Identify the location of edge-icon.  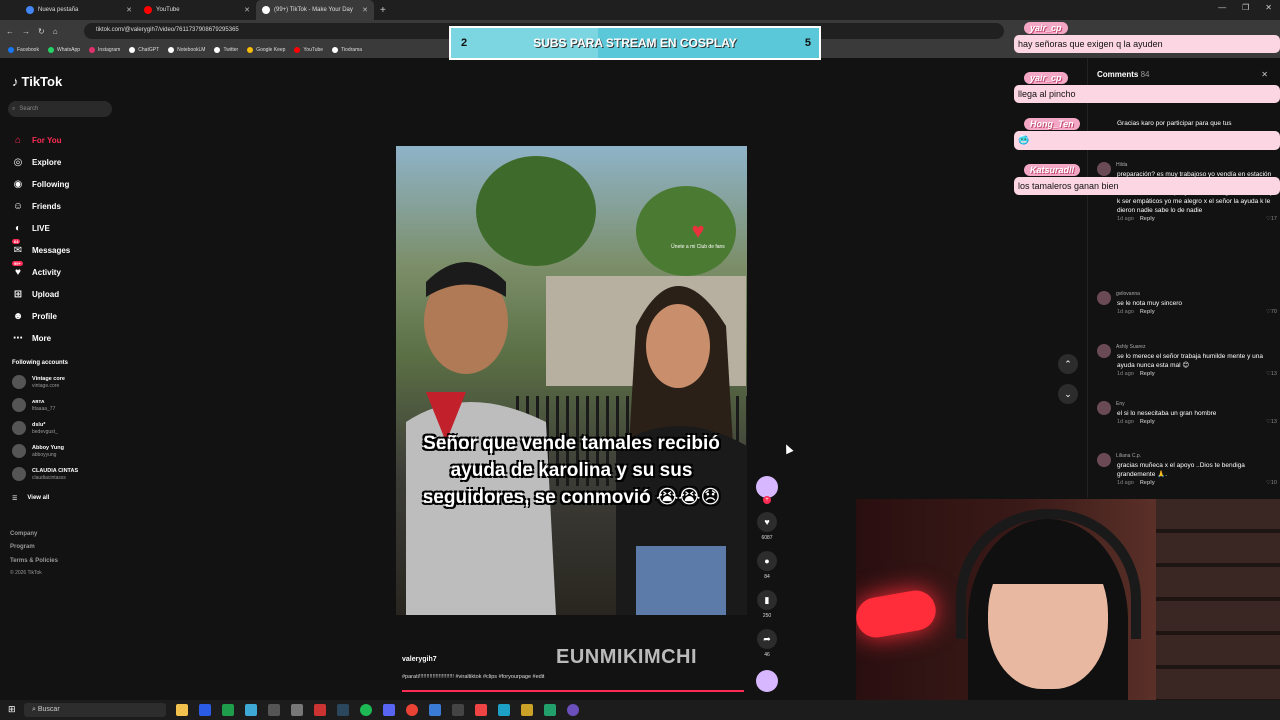
(251, 710).